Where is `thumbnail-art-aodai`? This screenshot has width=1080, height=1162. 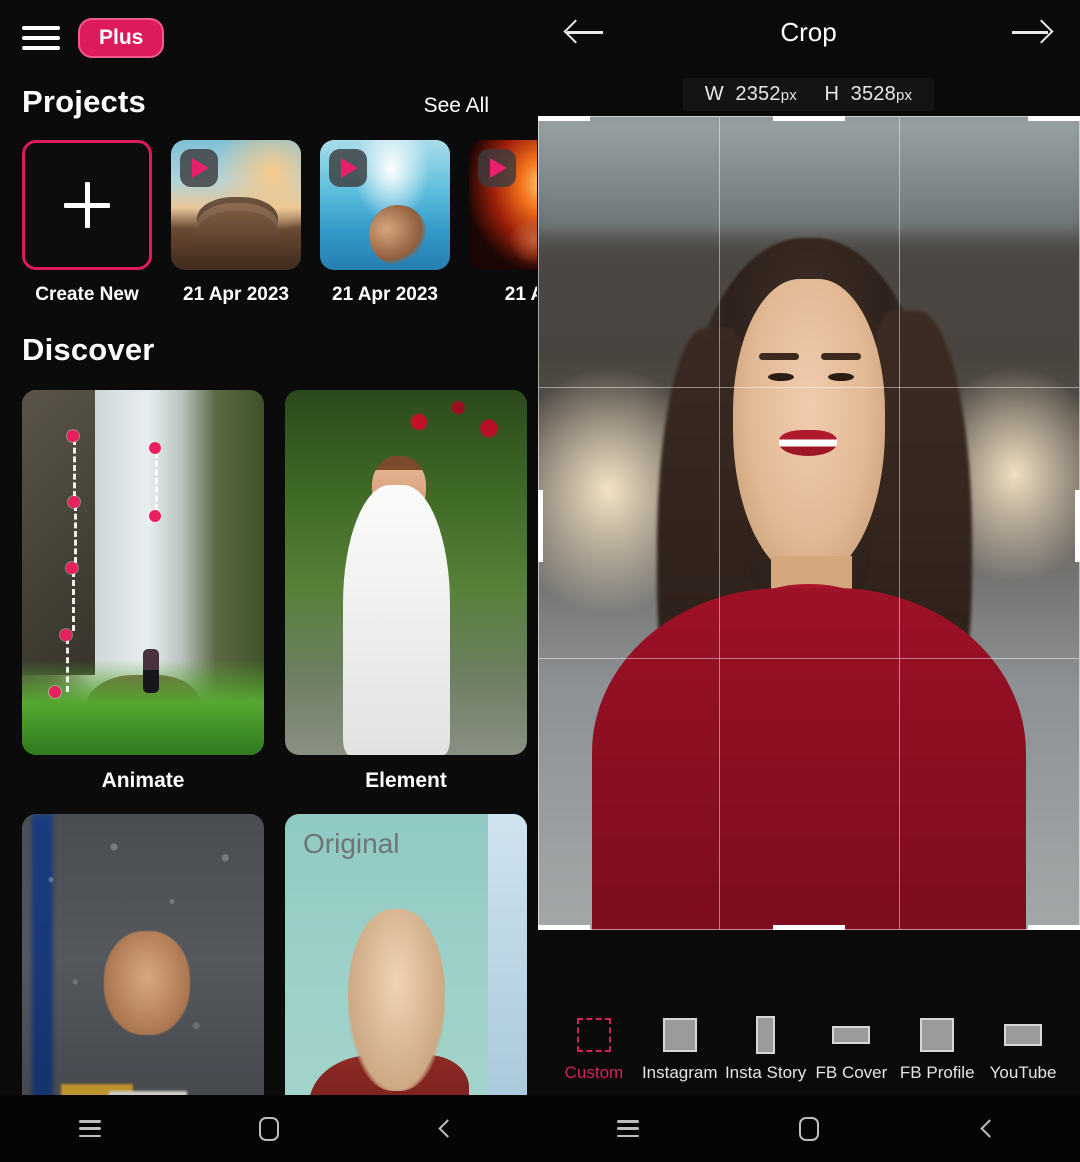 thumbnail-art-aodai is located at coordinates (406, 572).